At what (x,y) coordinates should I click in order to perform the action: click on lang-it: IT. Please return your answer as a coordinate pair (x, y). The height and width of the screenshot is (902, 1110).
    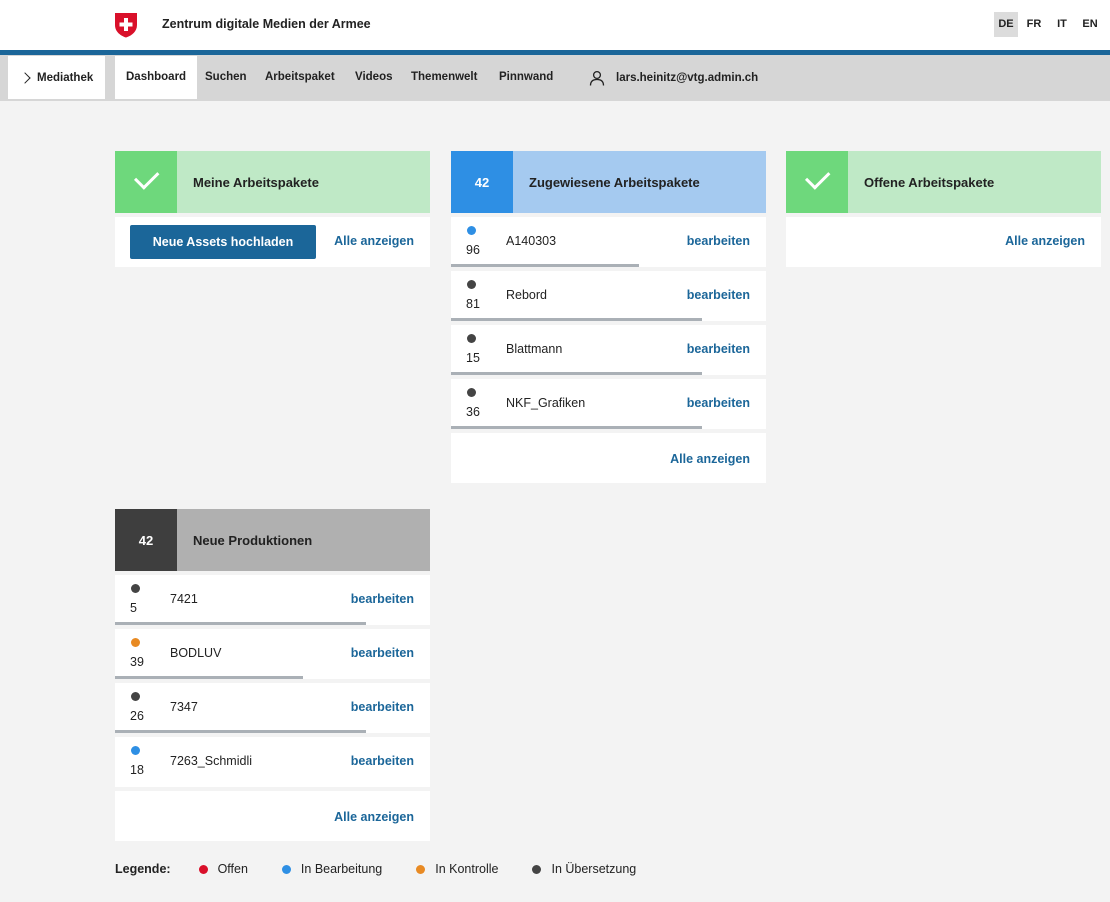
    Looking at the image, I should click on (1062, 24).